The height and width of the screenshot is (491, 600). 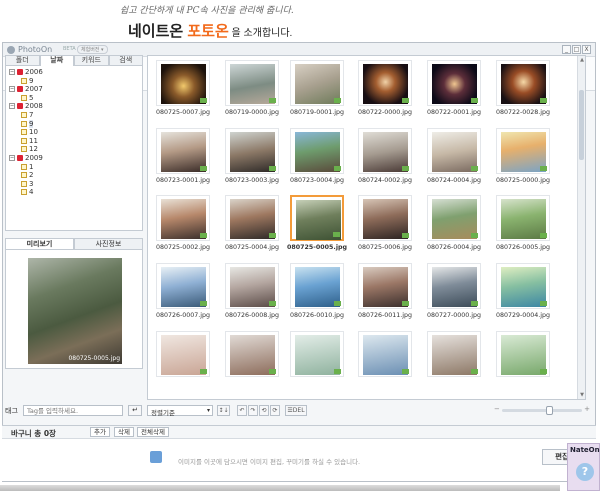 I want to click on rotate-right-icon: ↷, so click(x=253, y=410).